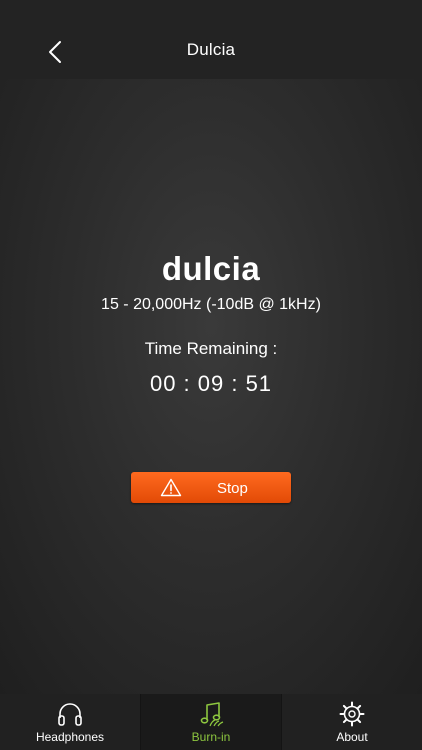 The image size is (422, 750). I want to click on tab-bar: Headphones Burn-in About, so click(211, 722).